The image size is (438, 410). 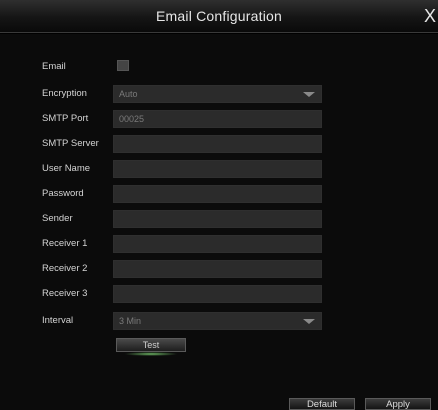 I want to click on receiver-1-row: Receiver 1, so click(x=219, y=244).